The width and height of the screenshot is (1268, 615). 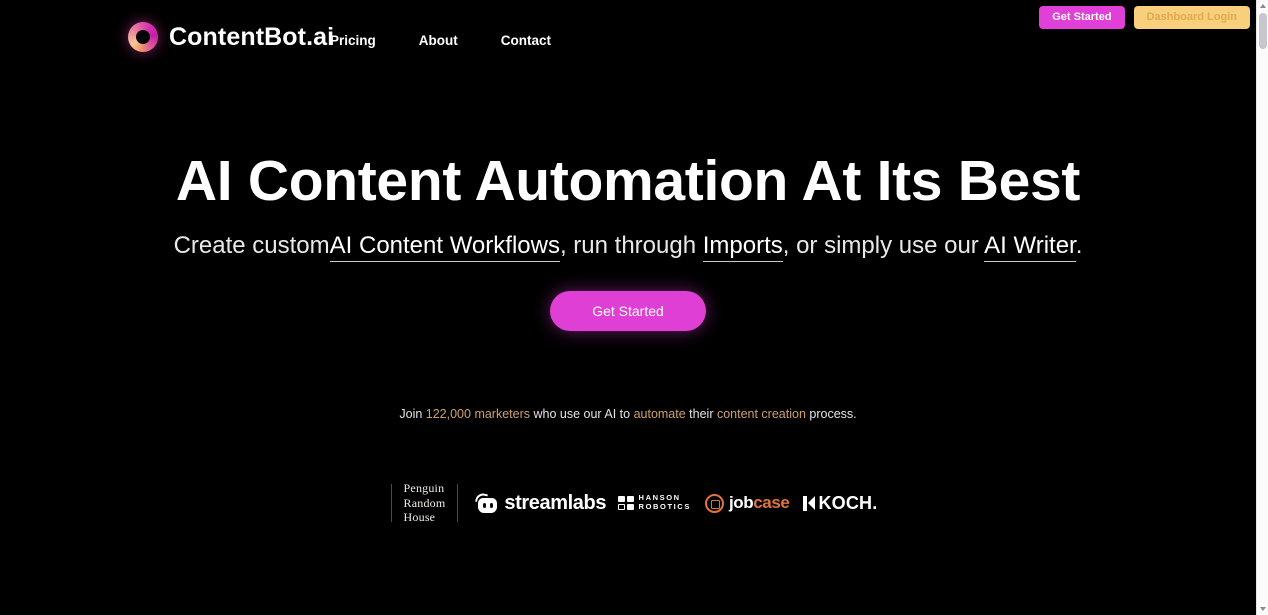 What do you see at coordinates (391, 503) in the screenshot?
I see `logo-divider-left` at bounding box center [391, 503].